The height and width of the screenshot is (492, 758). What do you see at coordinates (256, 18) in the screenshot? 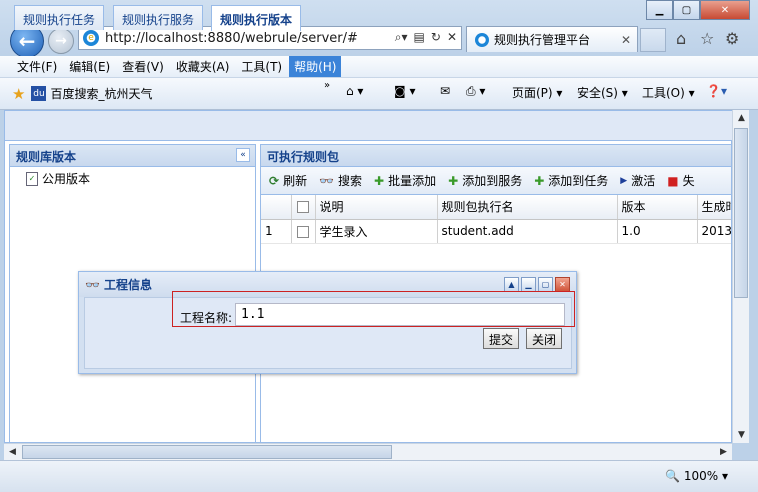
I see `tab-rule-versions: 规则执行版本` at bounding box center [256, 18].